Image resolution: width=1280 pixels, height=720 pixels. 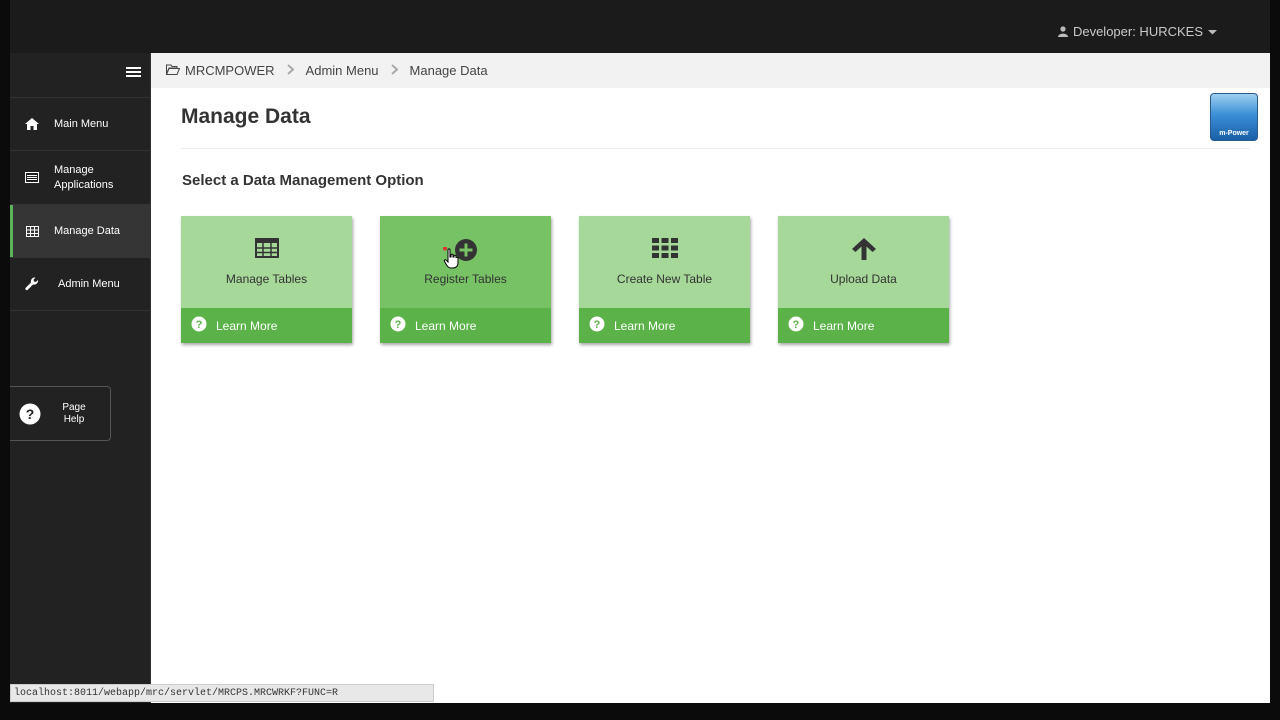 What do you see at coordinates (640, 26) in the screenshot?
I see `top-navbar: Developer: HURCKES` at bounding box center [640, 26].